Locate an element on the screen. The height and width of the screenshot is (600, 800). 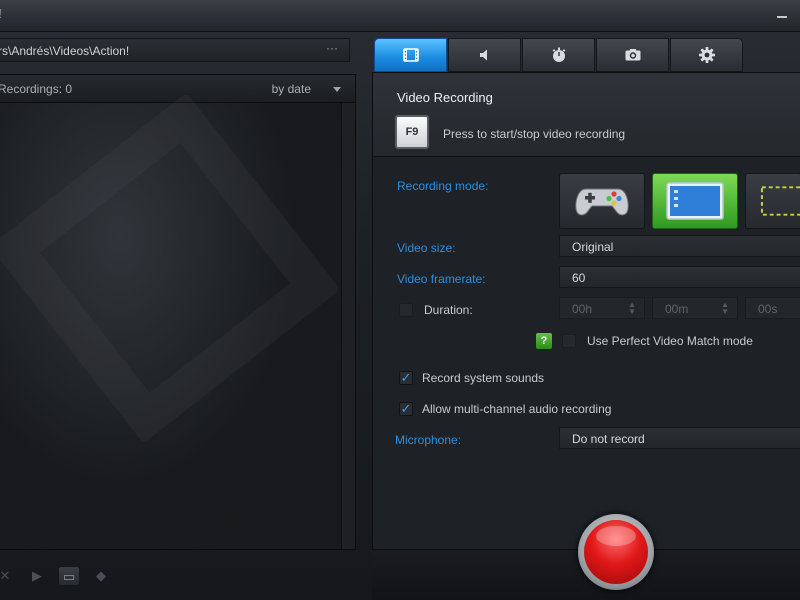
tab-screenshot is located at coordinates (632, 55).